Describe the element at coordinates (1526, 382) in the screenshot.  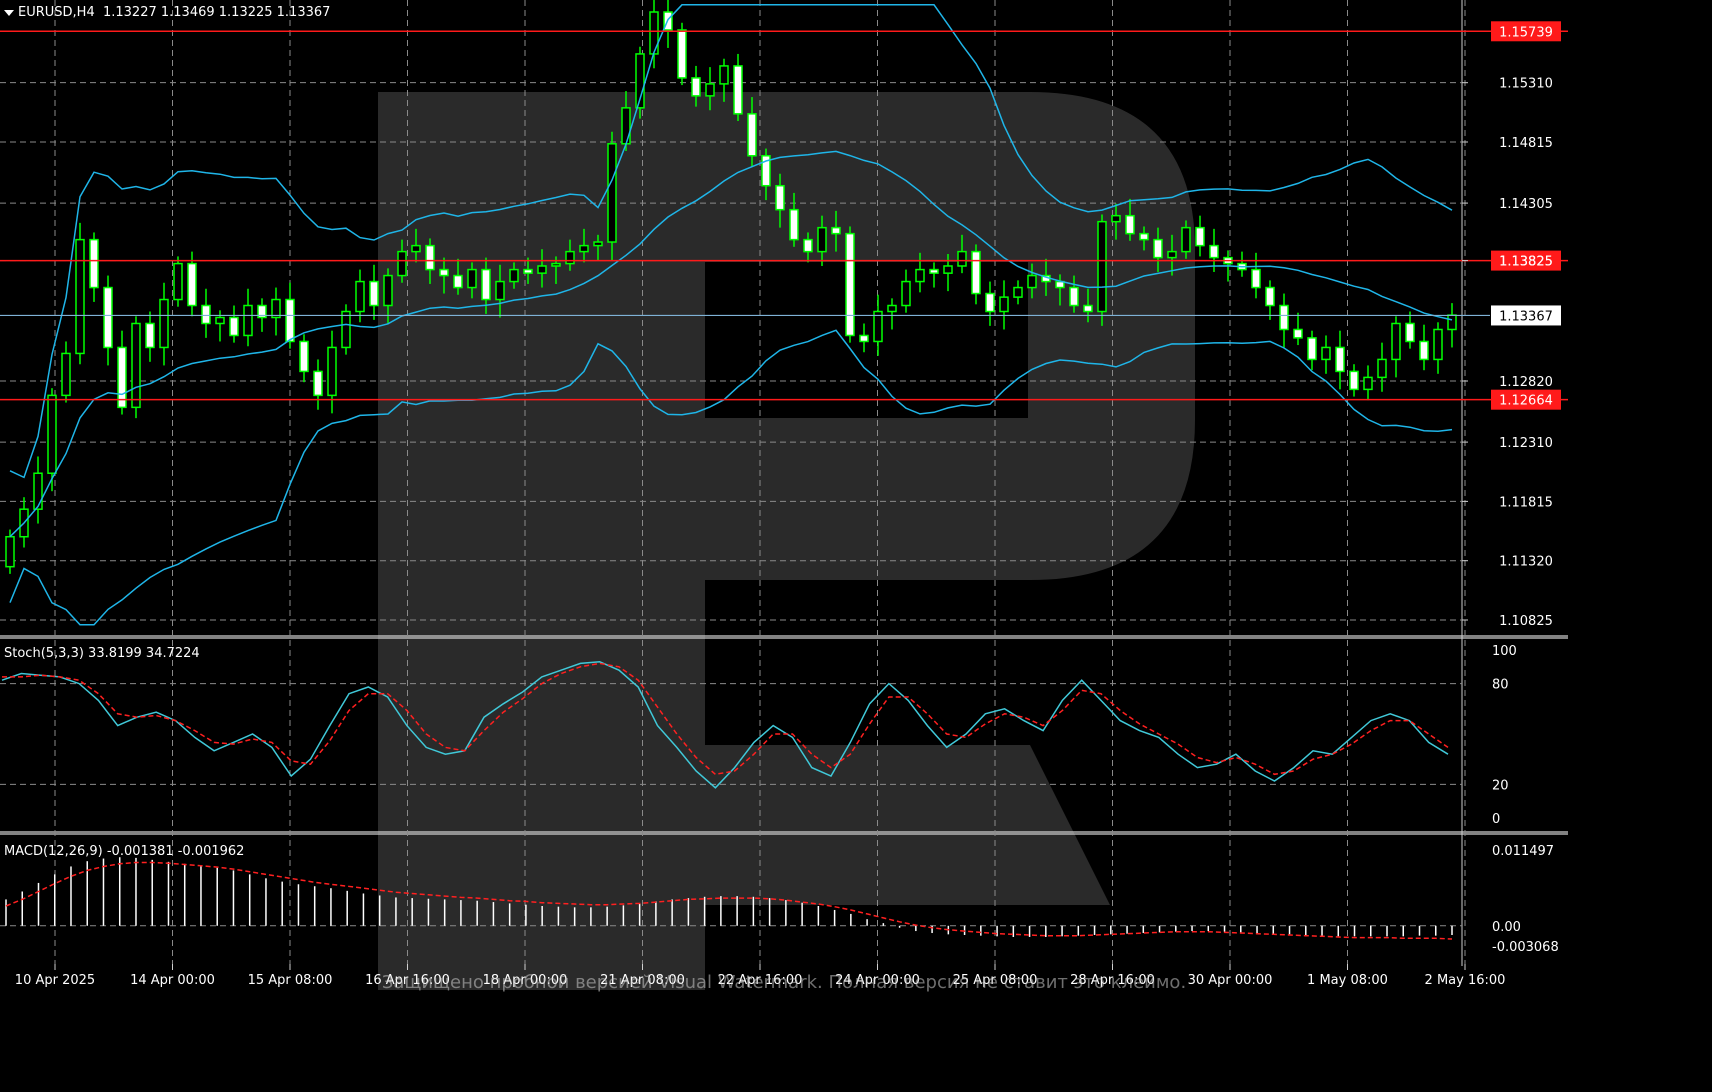
I see `price-tick-label: 1.12820` at that location.